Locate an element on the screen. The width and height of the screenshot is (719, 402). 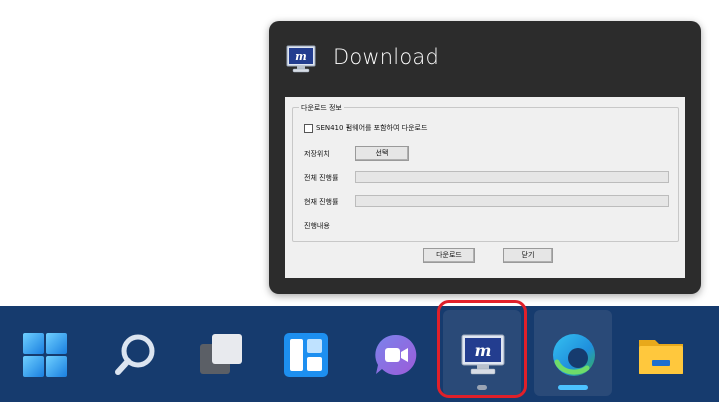
edge-running-indicator is located at coordinates (573, 387).